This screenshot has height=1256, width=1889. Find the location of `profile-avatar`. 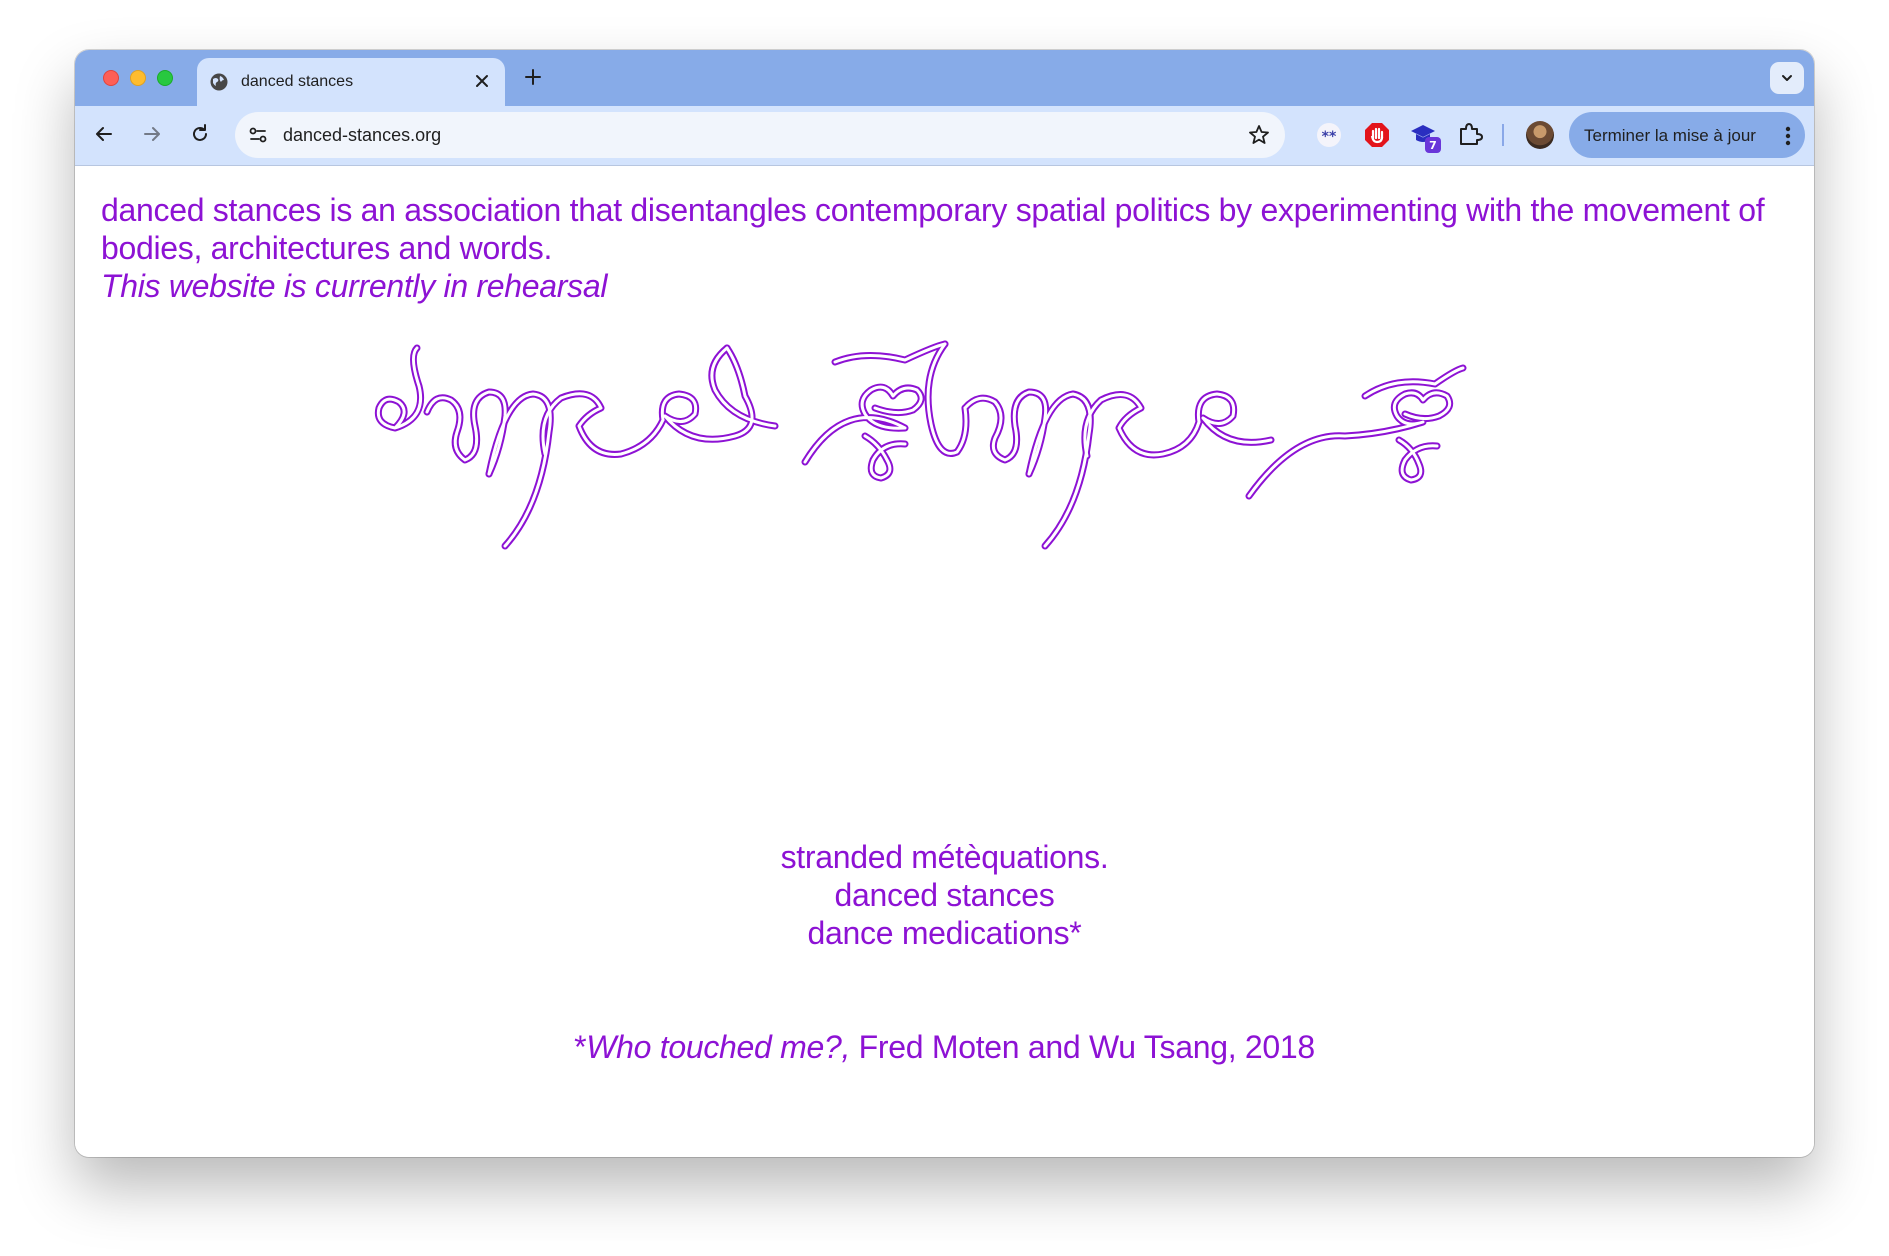

profile-avatar is located at coordinates (1540, 135).